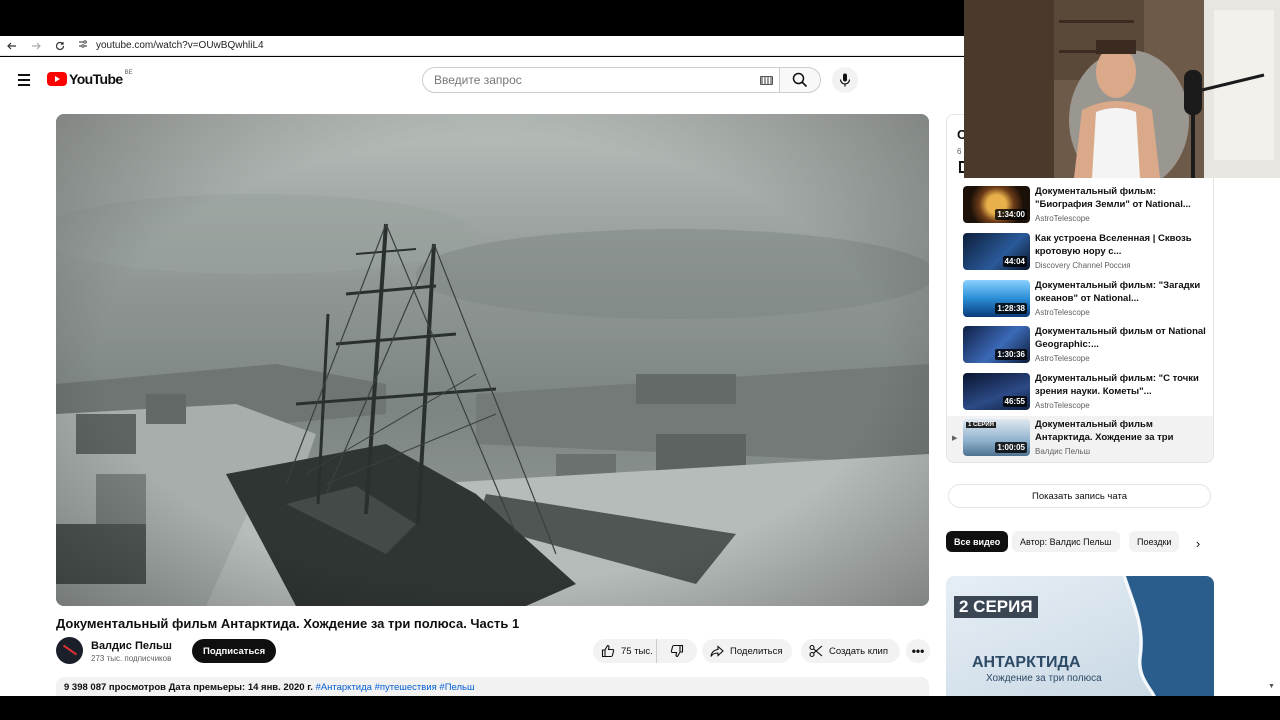  What do you see at coordinates (766, 80) in the screenshot?
I see `keyboard-icon` at bounding box center [766, 80].